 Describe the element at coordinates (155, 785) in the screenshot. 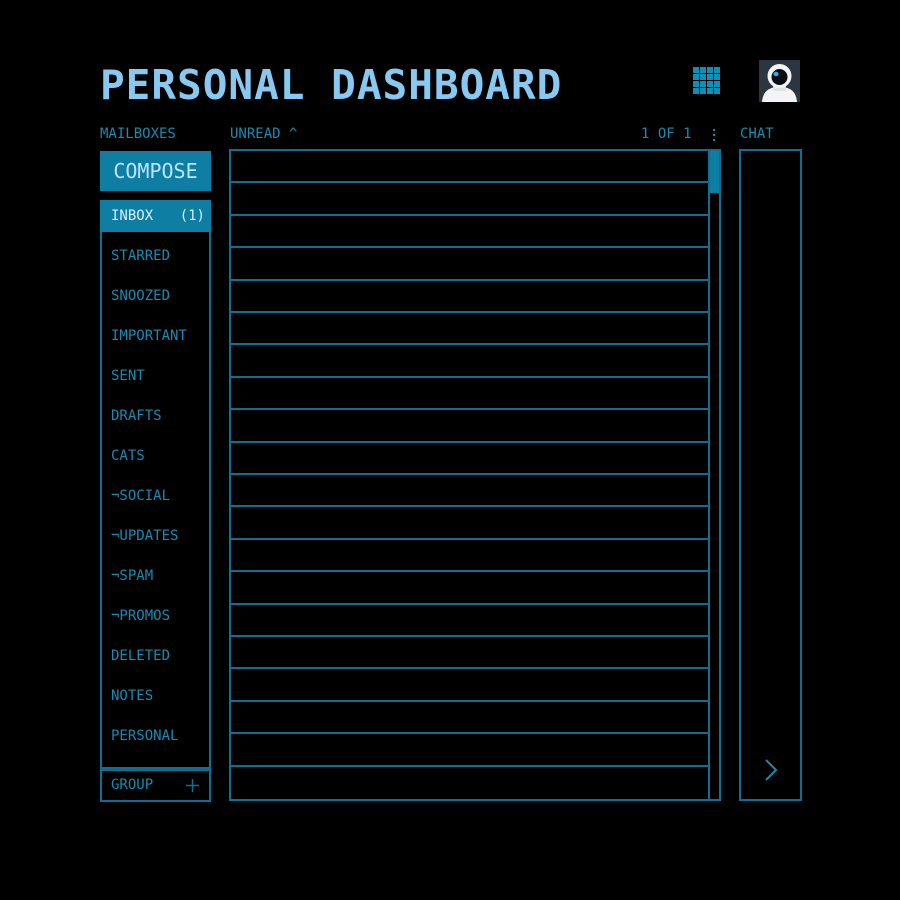

I see `add-group-button: GROUP` at that location.